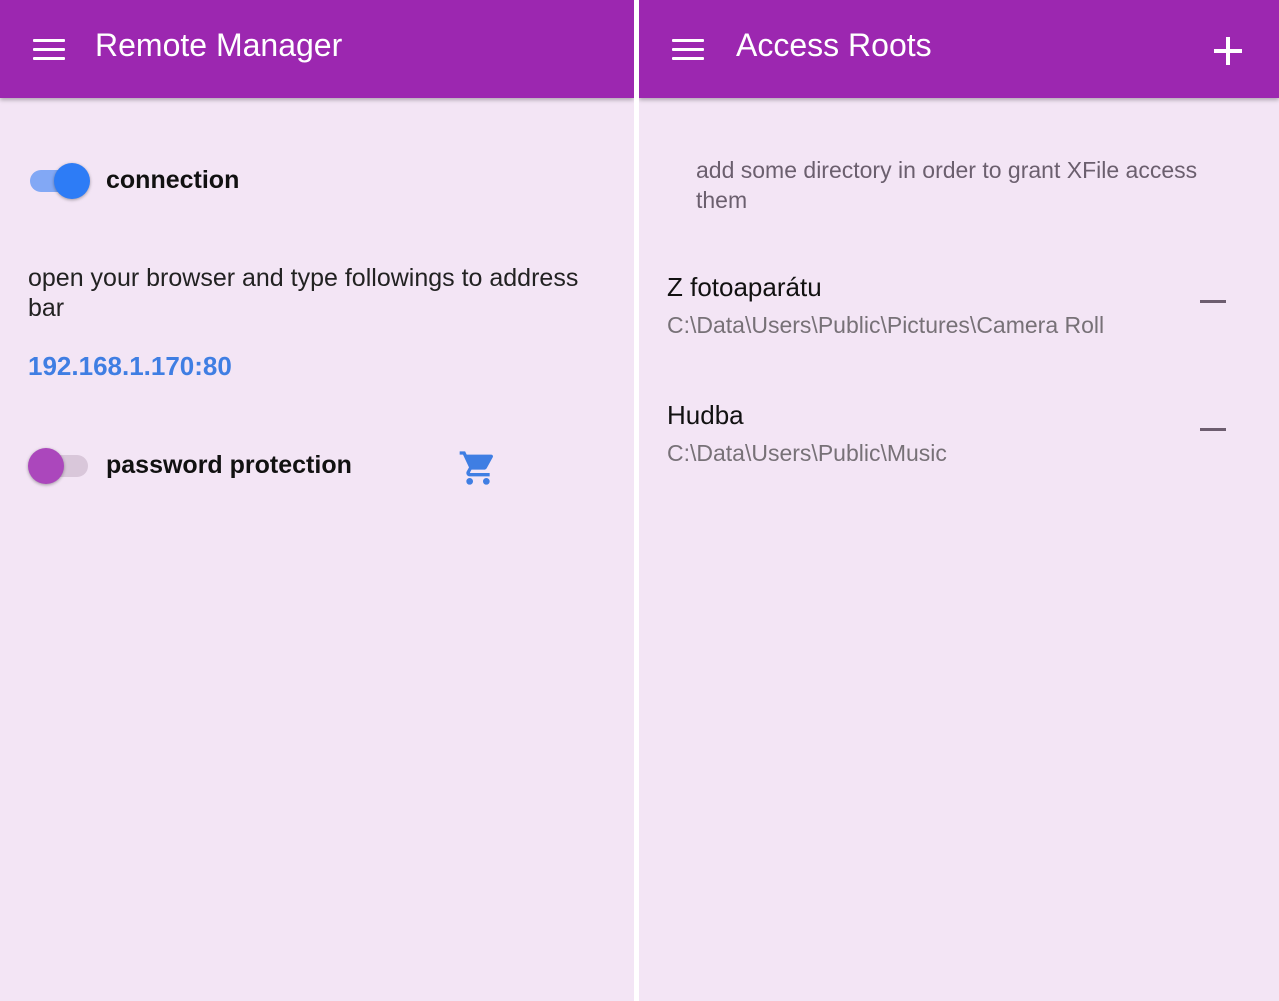  Describe the element at coordinates (59, 466) in the screenshot. I see `password-protection-toggle` at that location.